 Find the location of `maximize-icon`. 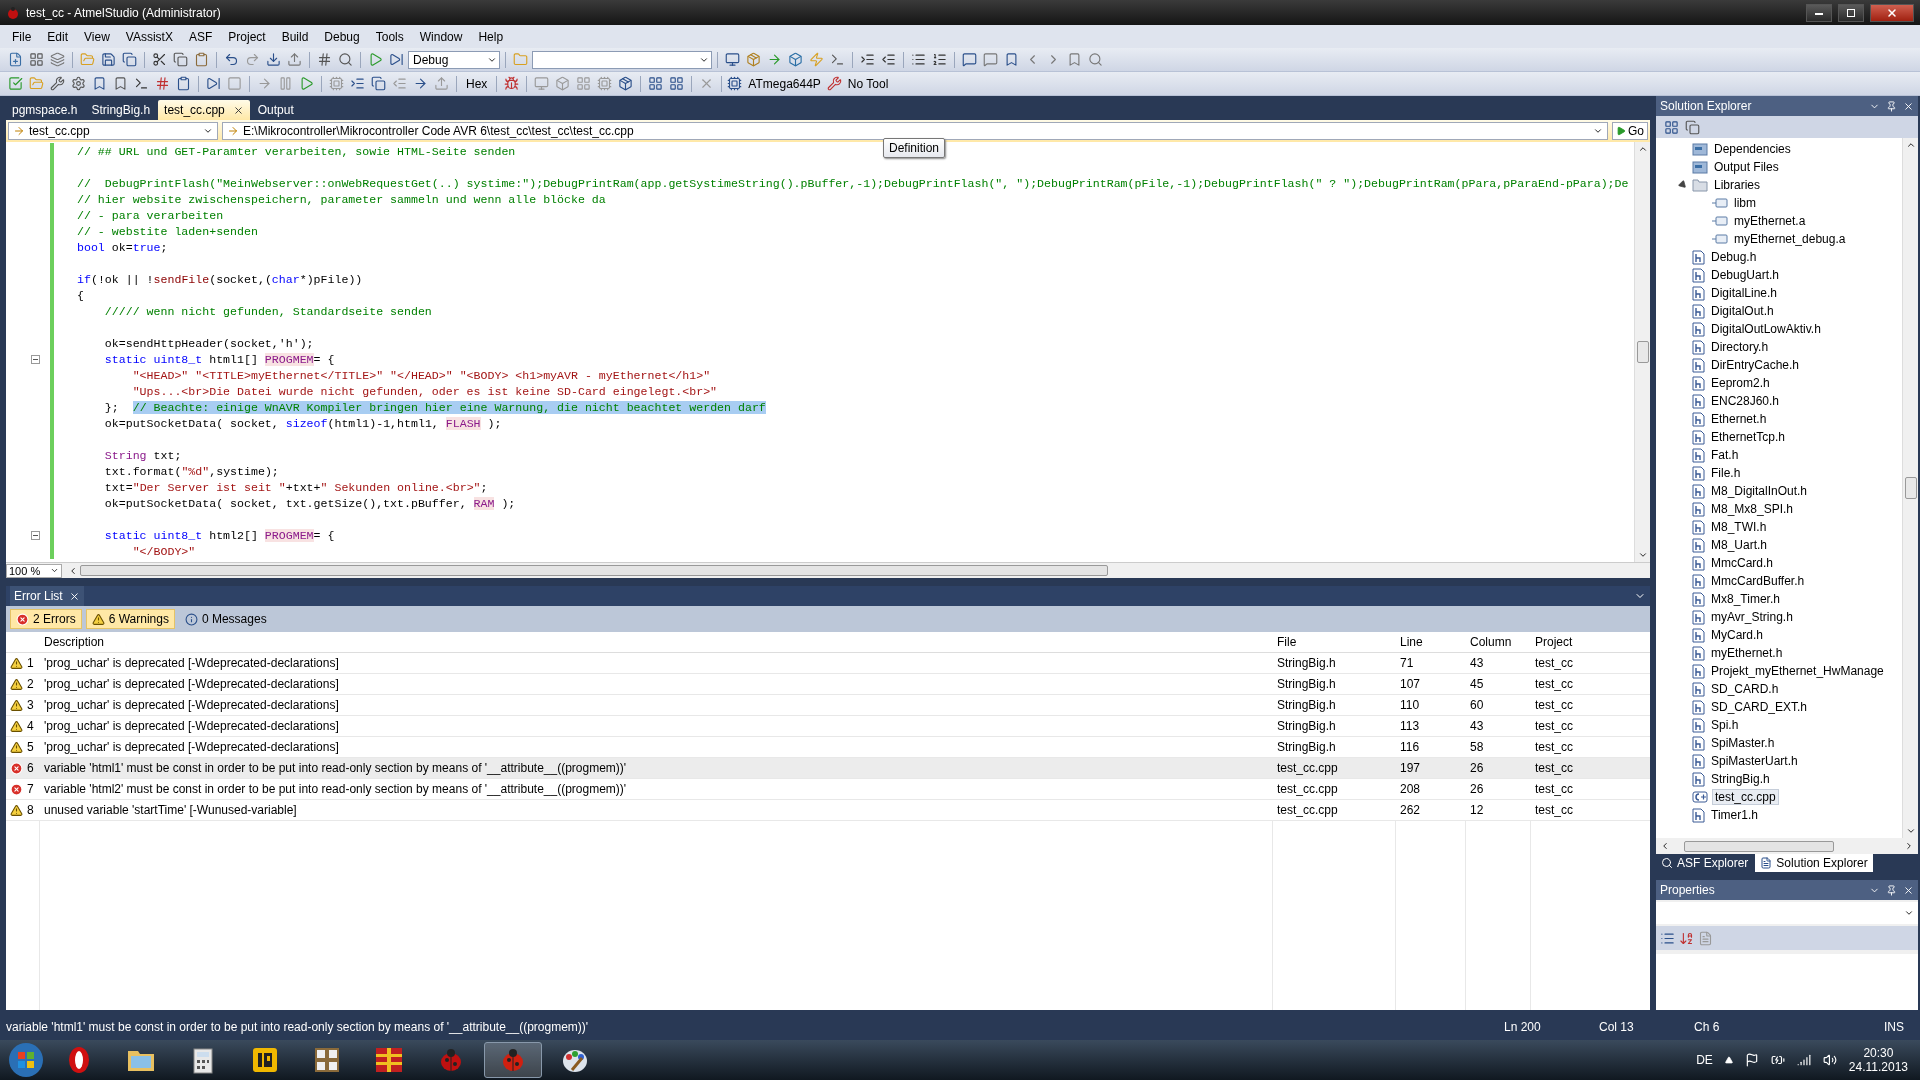

maximize-icon is located at coordinates (1851, 12).